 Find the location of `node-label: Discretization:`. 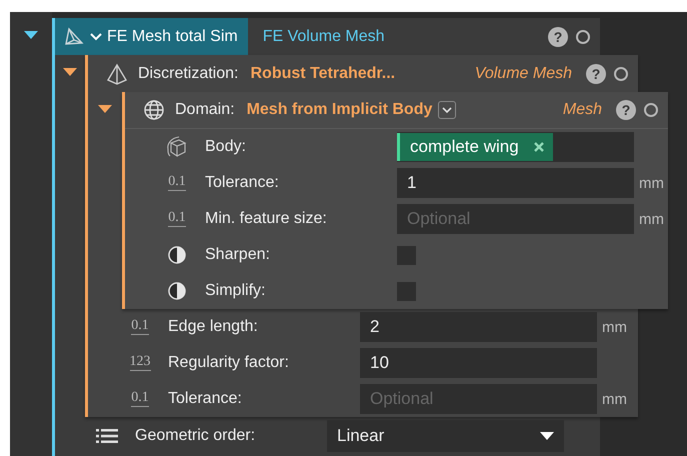

node-label: Discretization: is located at coordinates (188, 73).